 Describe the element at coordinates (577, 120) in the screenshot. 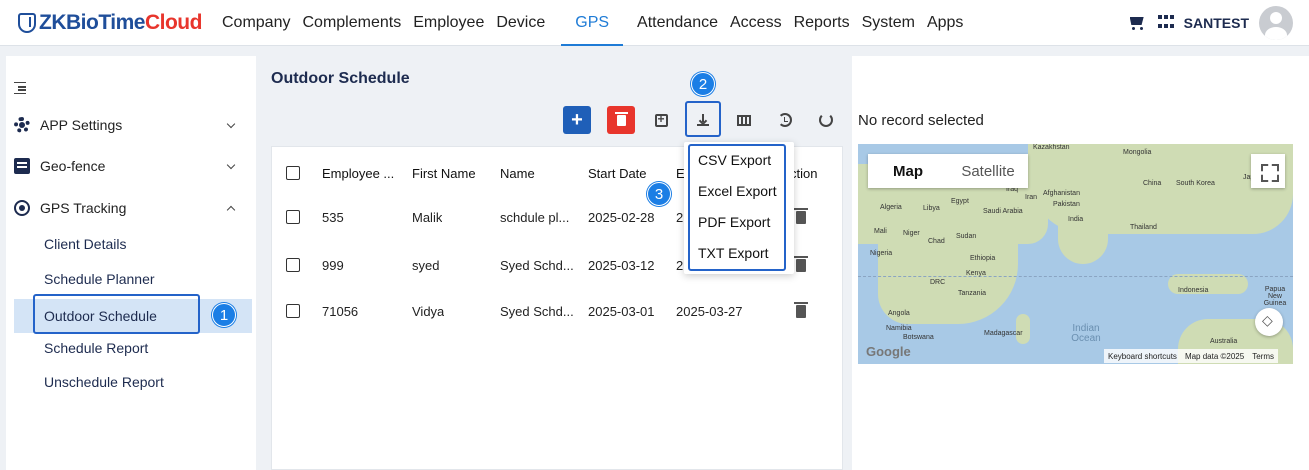

I see `add-button: +` at that location.